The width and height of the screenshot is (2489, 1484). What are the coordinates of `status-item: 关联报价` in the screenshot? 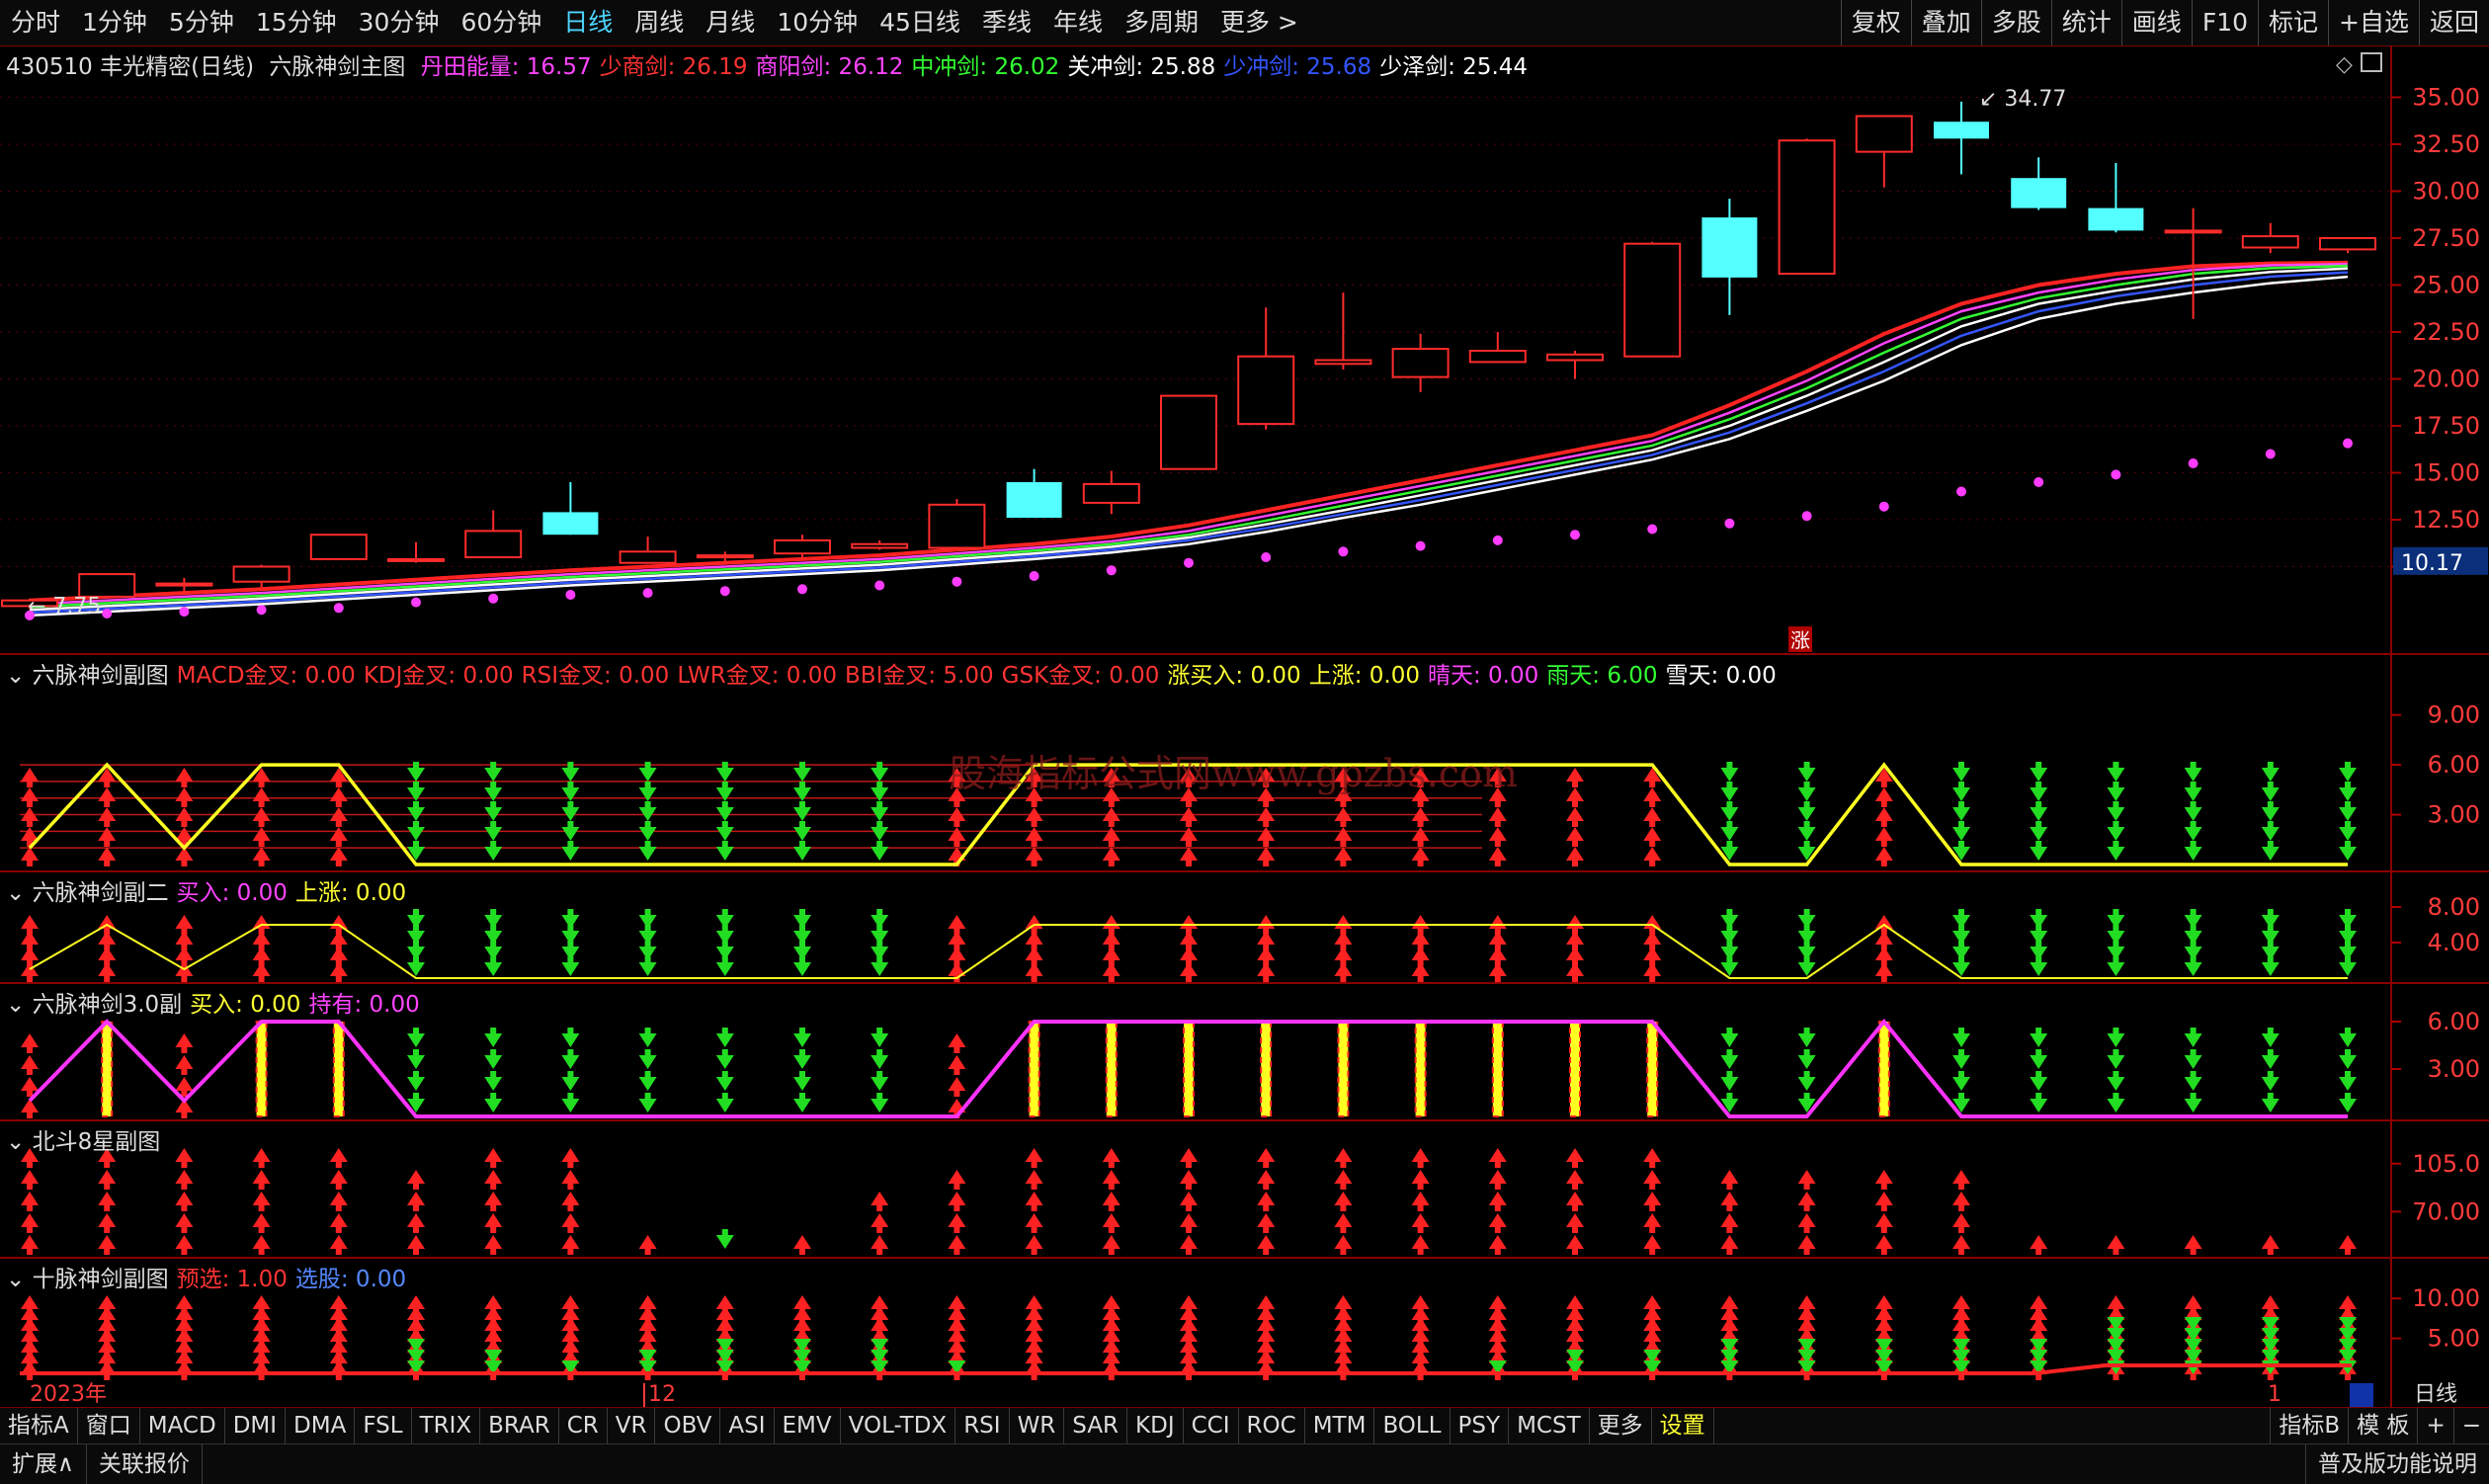 It's located at (145, 1464).